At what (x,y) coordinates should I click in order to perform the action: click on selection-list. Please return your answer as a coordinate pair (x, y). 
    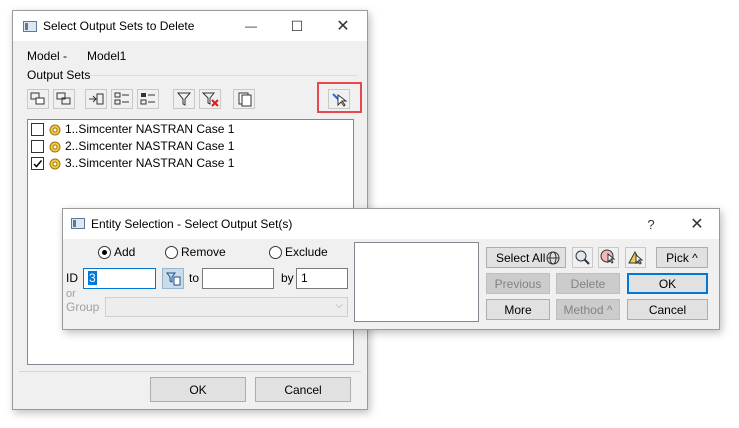
    Looking at the image, I should click on (416, 282).